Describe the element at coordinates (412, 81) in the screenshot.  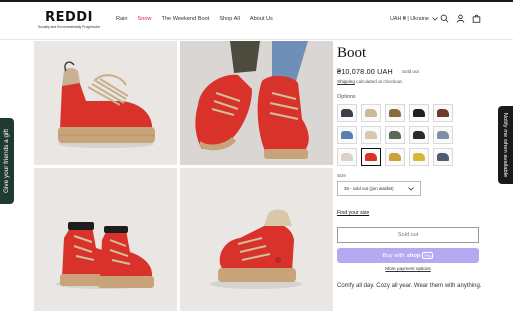
I see `shipping-note: Shipping calculated at checkout.` at that location.